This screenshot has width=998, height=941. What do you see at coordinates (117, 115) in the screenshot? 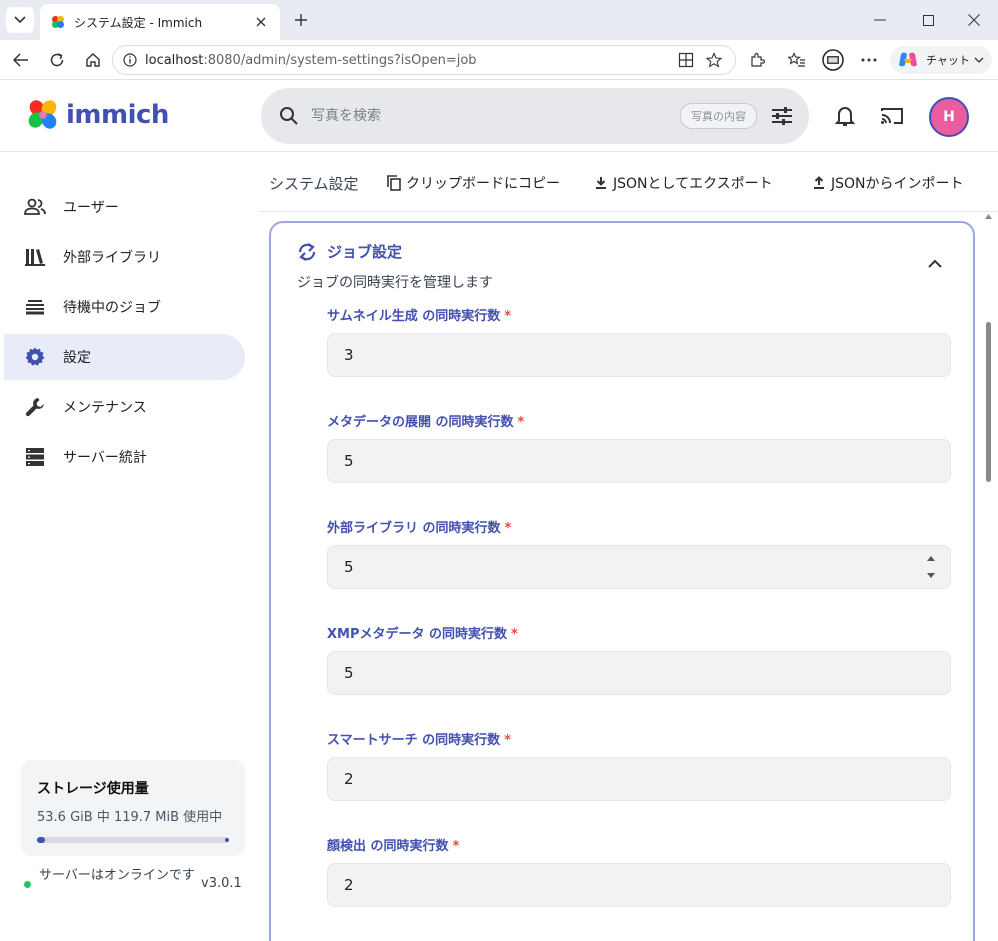
I see `logo-text: immich` at bounding box center [117, 115].